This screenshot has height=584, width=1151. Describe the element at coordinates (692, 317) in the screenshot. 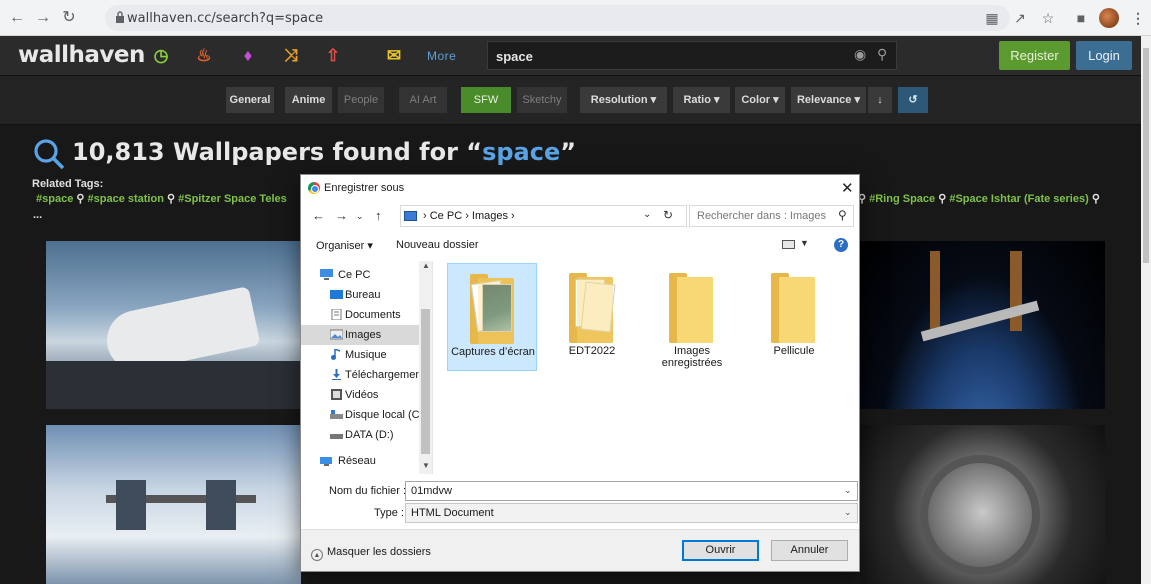

I see `folder-item-saved-images: Images enregistrées` at that location.